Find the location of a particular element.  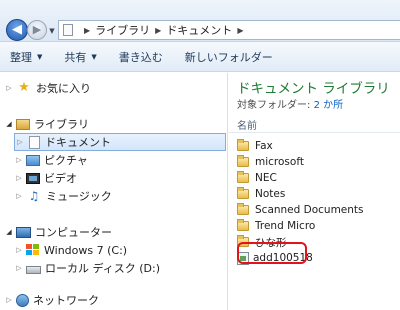

nav-item-computer: ◢ コンピューター is located at coordinates (58, 232).